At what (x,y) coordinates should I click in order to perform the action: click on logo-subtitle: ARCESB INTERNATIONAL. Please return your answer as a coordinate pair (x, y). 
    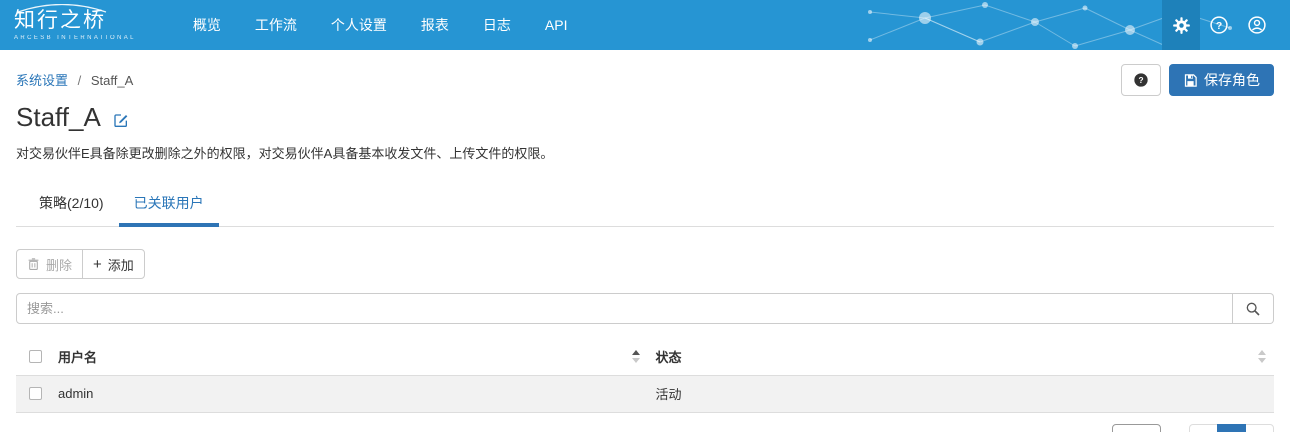
    Looking at the image, I should click on (75, 37).